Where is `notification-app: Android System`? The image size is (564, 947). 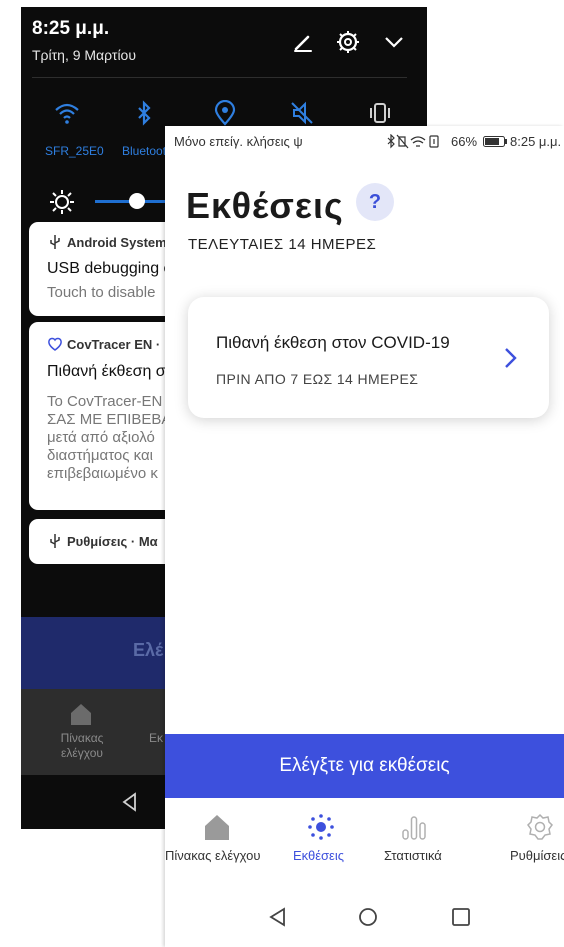
notification-app: Android System is located at coordinates (117, 242).